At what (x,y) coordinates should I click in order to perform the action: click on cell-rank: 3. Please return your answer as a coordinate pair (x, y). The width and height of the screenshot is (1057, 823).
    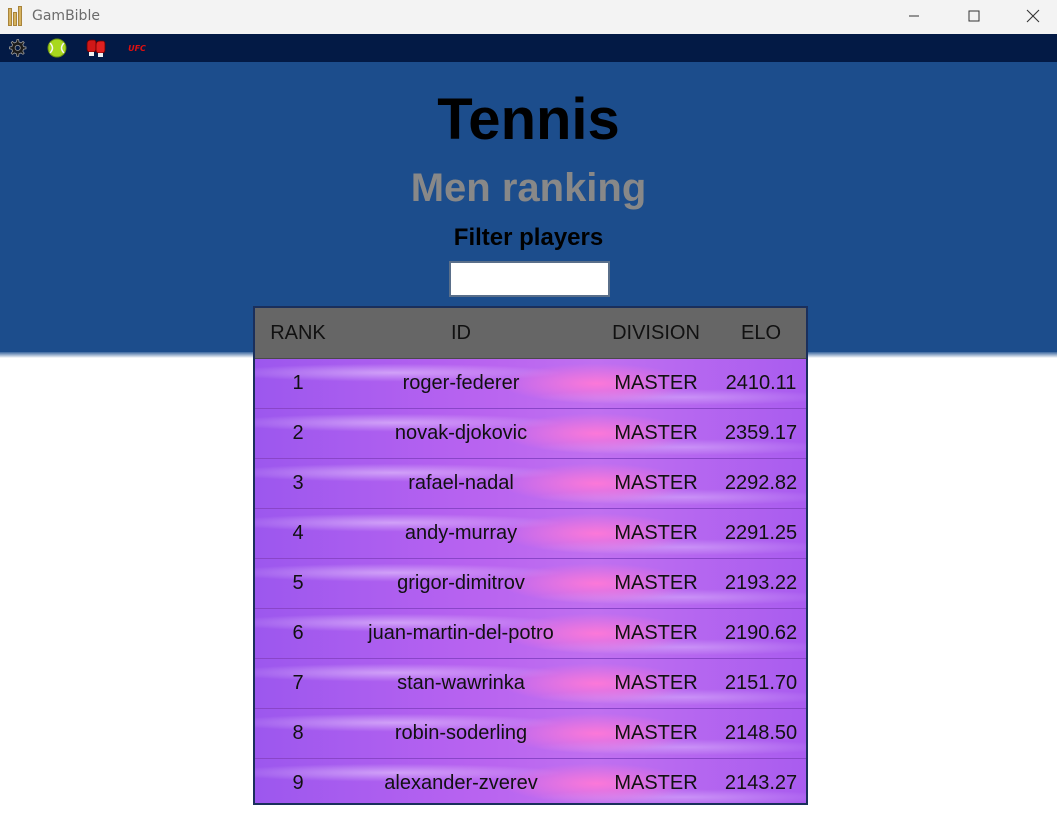
    Looking at the image, I should click on (298, 483).